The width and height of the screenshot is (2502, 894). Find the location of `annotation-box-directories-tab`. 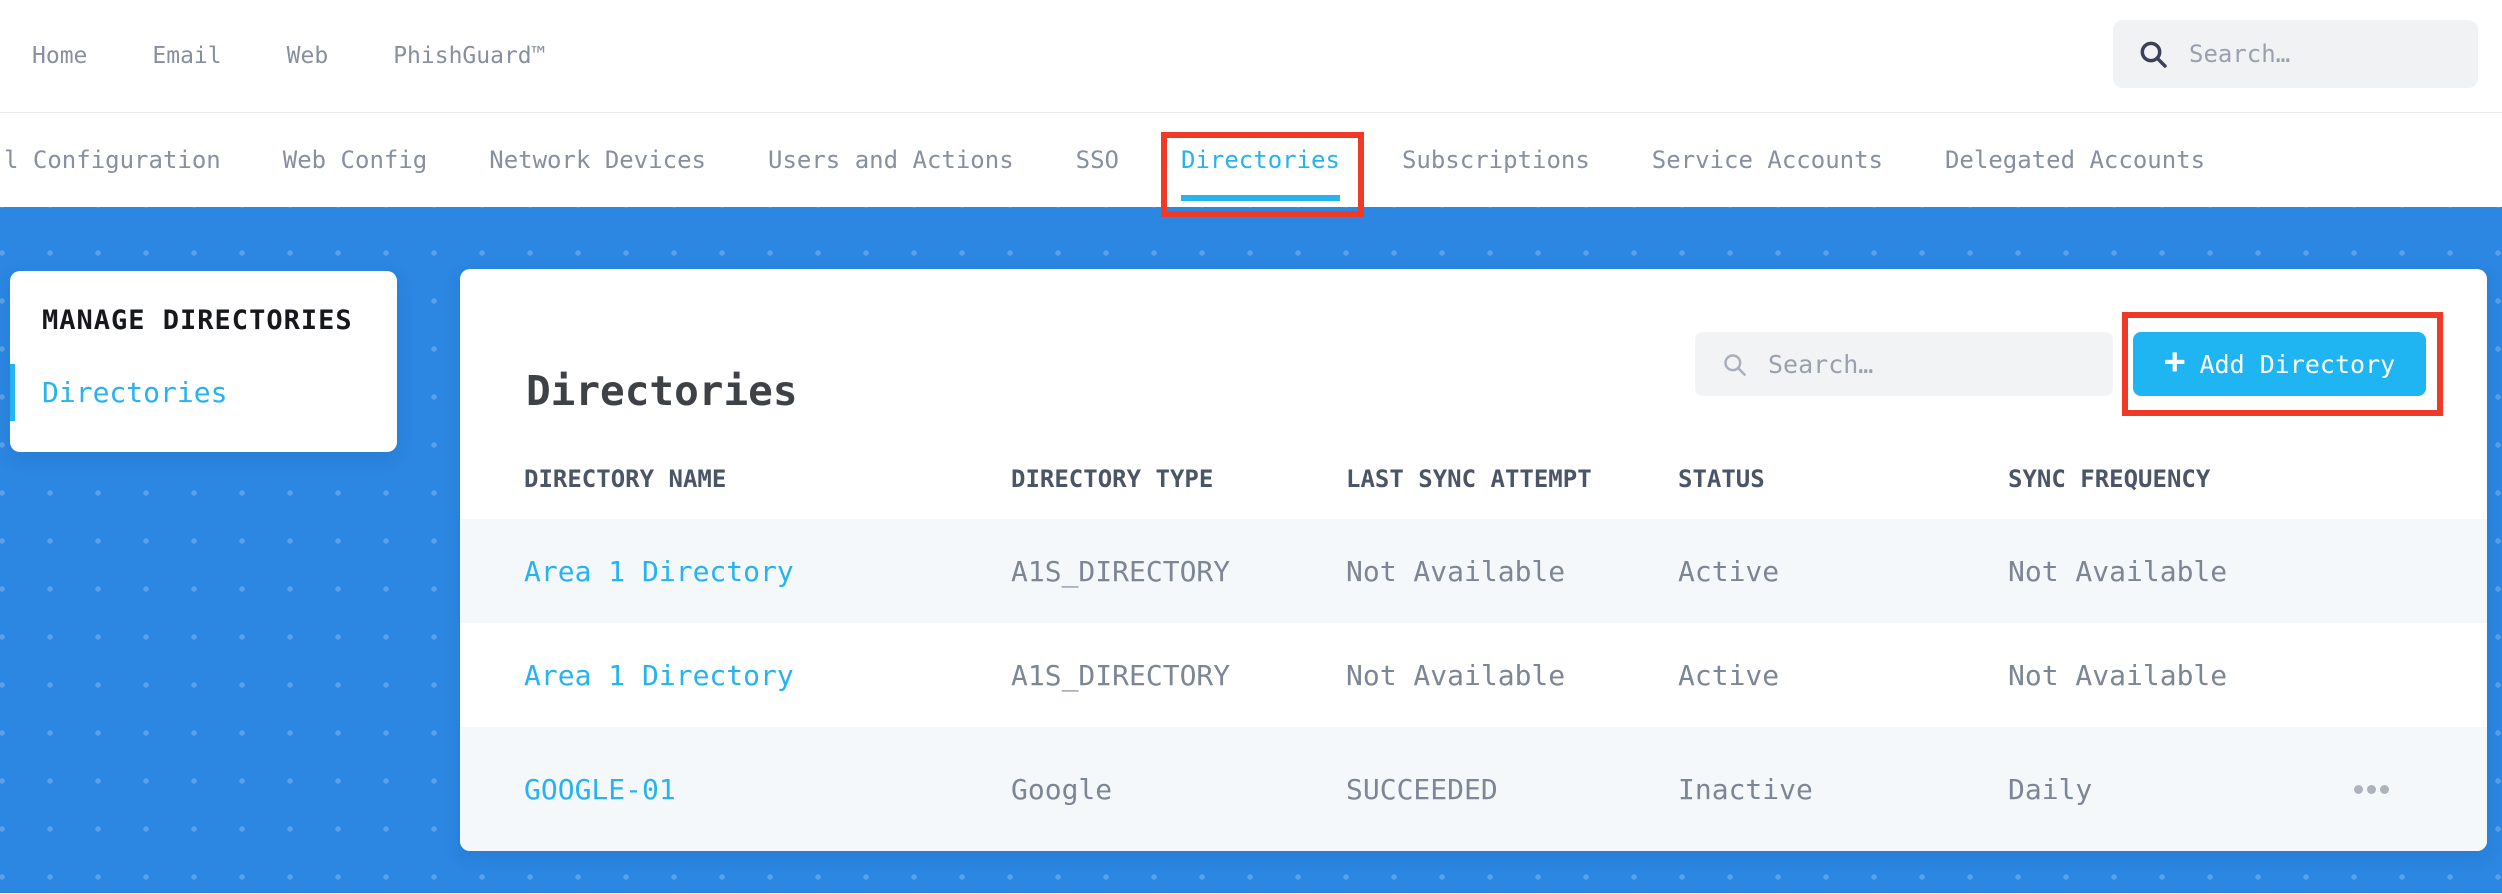

annotation-box-directories-tab is located at coordinates (1262, 174).